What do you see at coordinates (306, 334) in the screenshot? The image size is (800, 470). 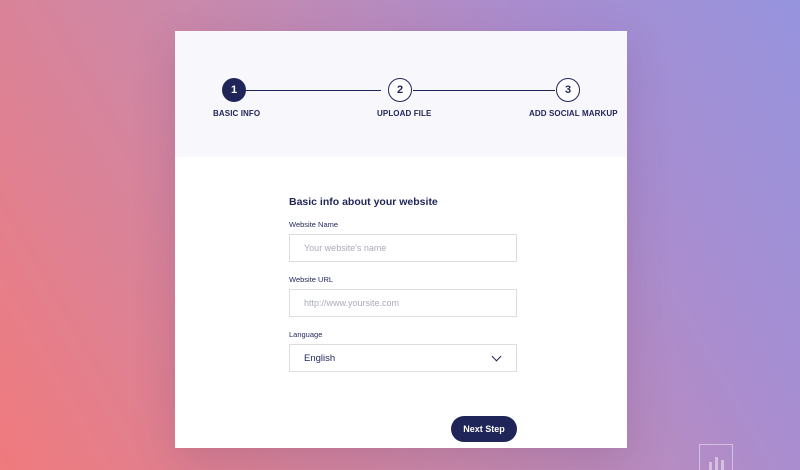 I see `language-label: Language` at bounding box center [306, 334].